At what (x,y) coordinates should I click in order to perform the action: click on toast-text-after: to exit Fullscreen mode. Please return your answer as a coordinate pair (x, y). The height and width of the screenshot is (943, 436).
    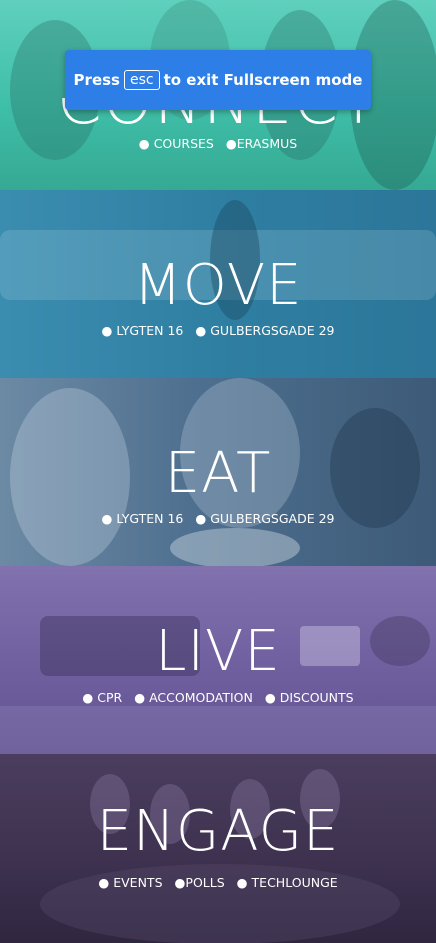
    Looking at the image, I should click on (263, 80).